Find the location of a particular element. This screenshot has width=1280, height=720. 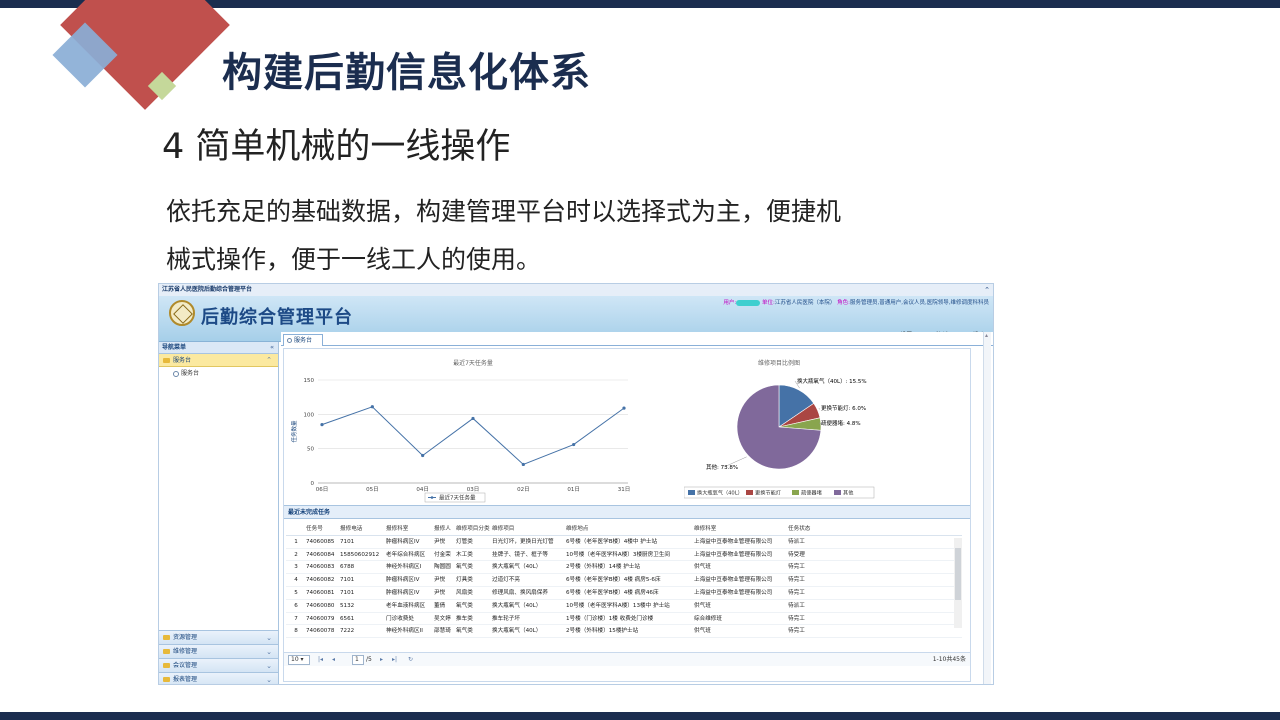

table-cell: 推车轮子坏 is located at coordinates (506, 618).